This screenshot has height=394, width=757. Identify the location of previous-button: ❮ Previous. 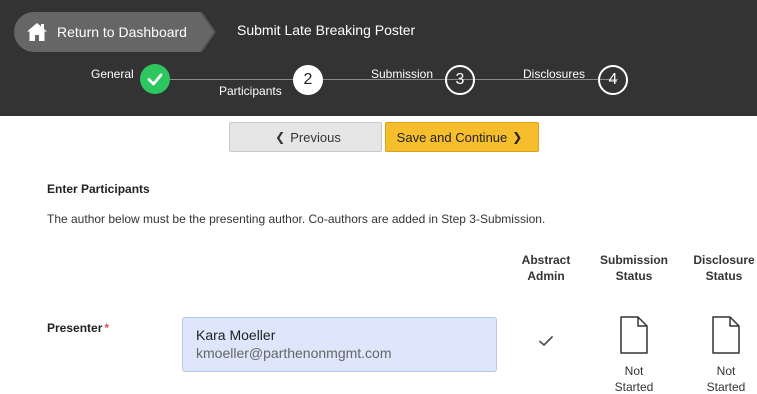
(305, 137).